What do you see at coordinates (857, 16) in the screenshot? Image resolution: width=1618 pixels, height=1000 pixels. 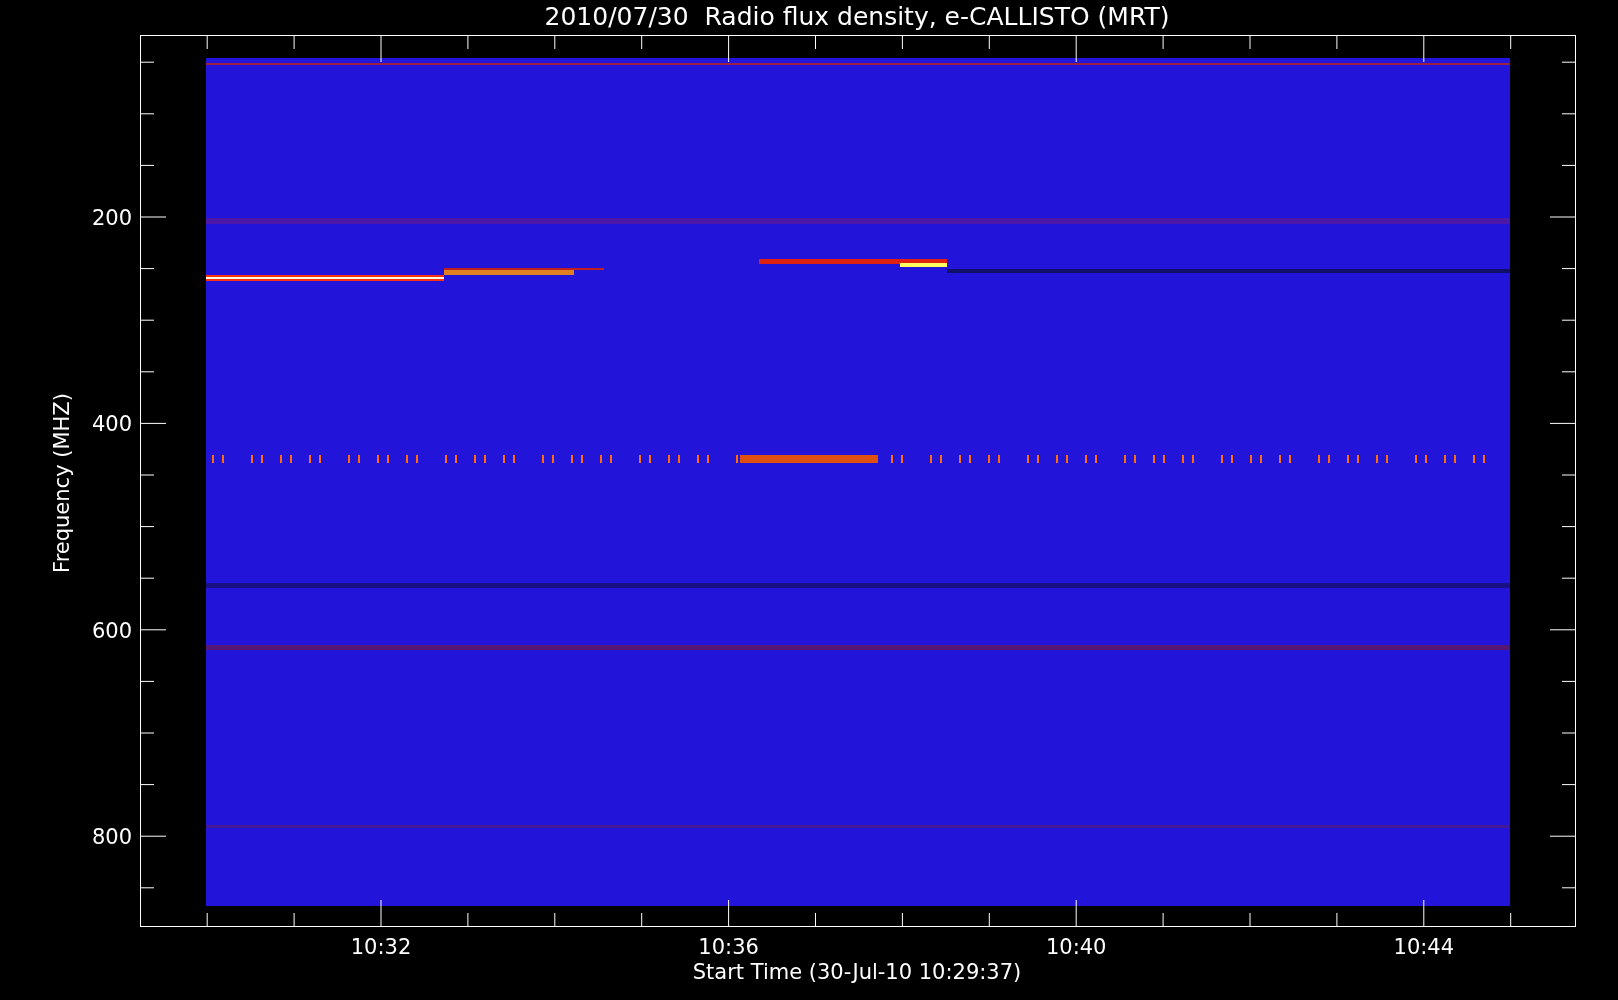 I see `plot-title: 2010/07/30 Radio flux density, e-CALLISTO (MRT)` at bounding box center [857, 16].